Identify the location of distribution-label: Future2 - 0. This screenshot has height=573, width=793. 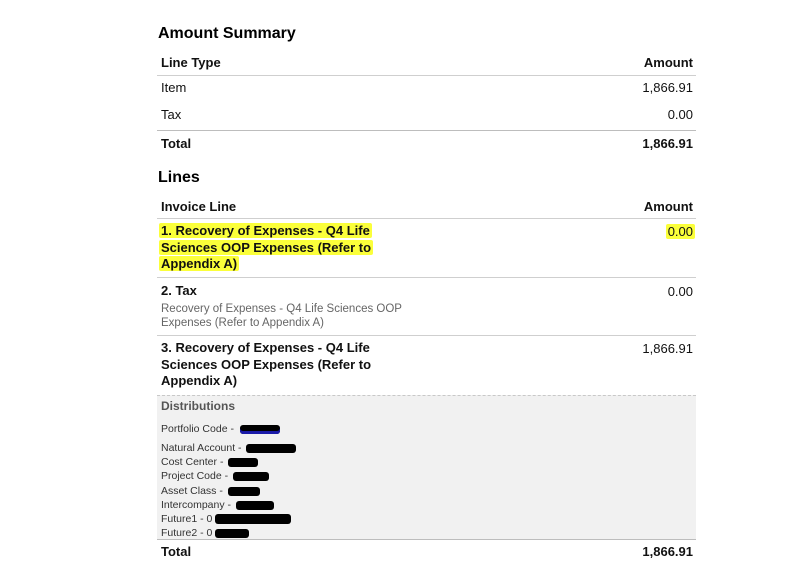
(187, 533).